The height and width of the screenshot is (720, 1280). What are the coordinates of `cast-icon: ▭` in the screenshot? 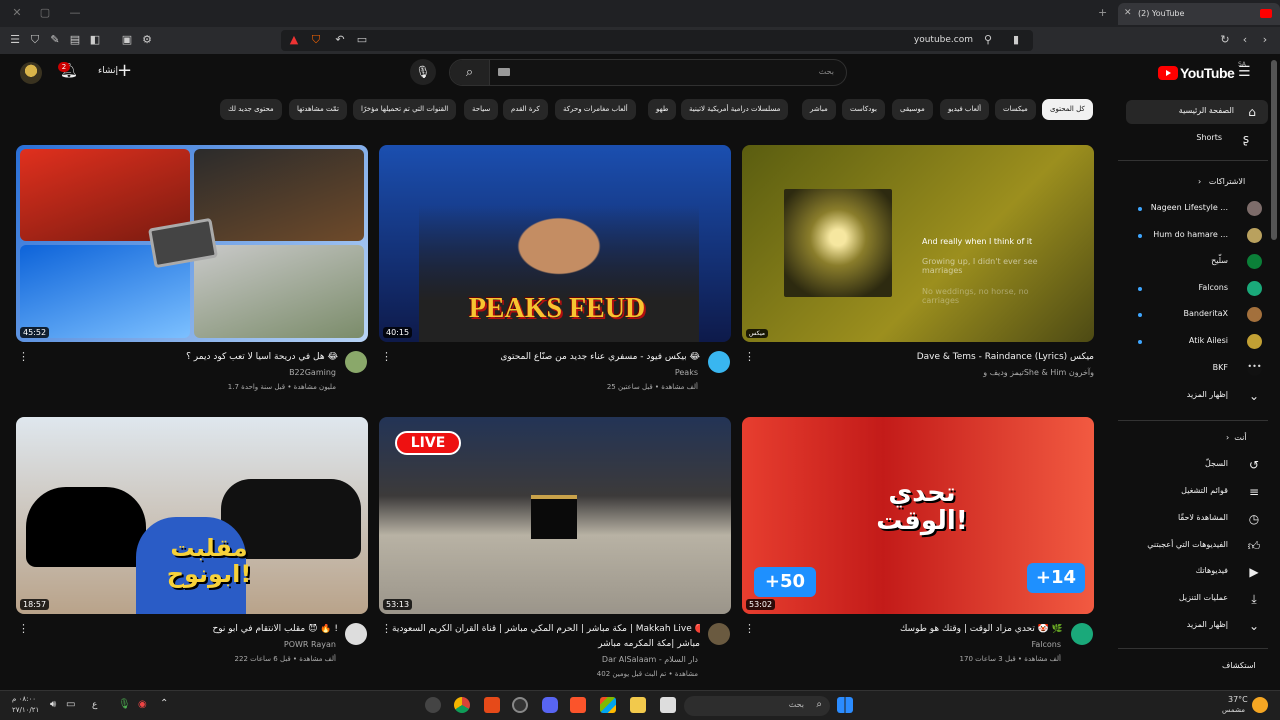 It's located at (362, 40).